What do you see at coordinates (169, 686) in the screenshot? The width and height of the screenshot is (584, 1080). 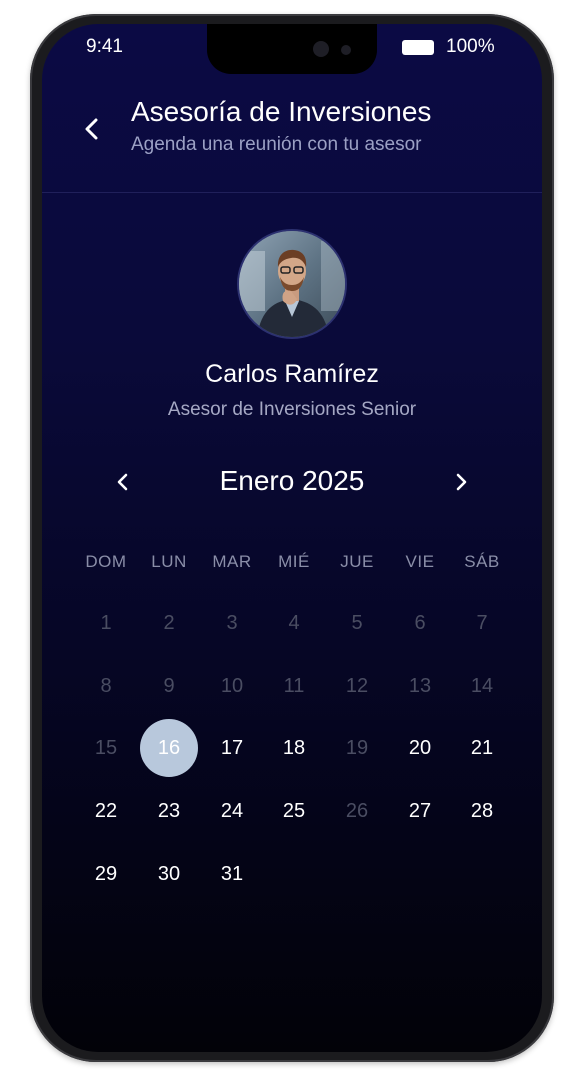 I see `calendar-day: 9` at bounding box center [169, 686].